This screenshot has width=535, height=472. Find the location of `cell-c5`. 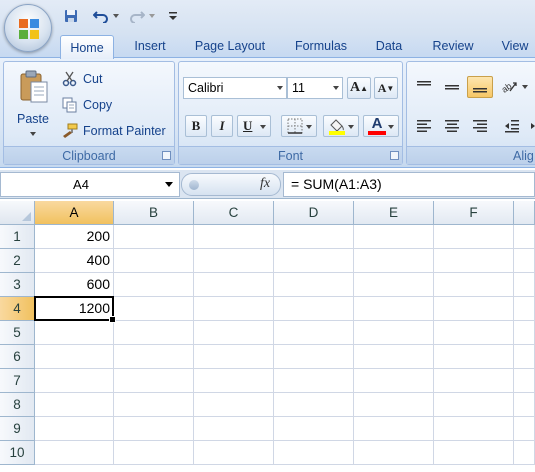

cell-c5 is located at coordinates (234, 333).